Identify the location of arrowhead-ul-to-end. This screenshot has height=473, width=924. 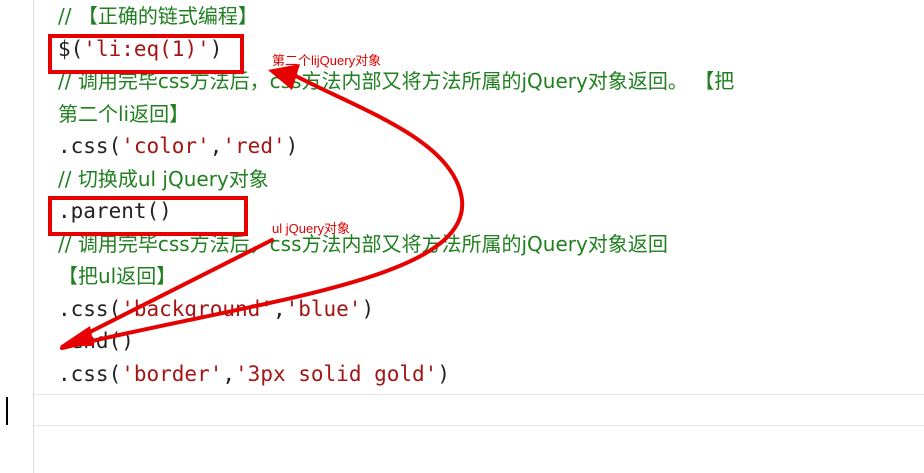
(77, 336).